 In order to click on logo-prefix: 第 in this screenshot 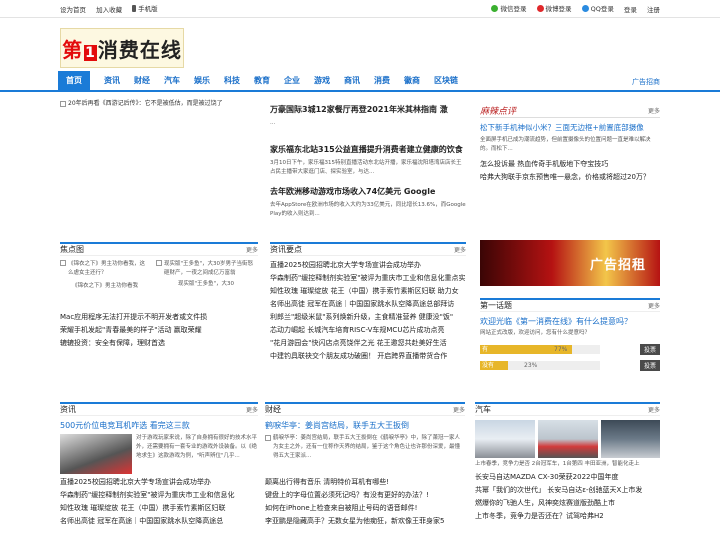, I will do `click(73, 49)`.